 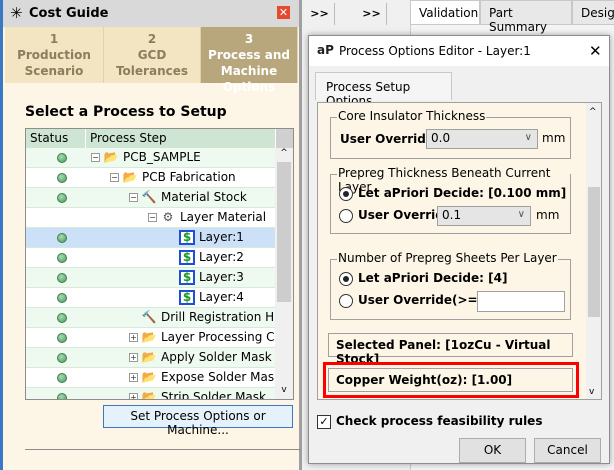 I want to click on tree-row: − 🔨 Material Stock, so click(x=151, y=198).